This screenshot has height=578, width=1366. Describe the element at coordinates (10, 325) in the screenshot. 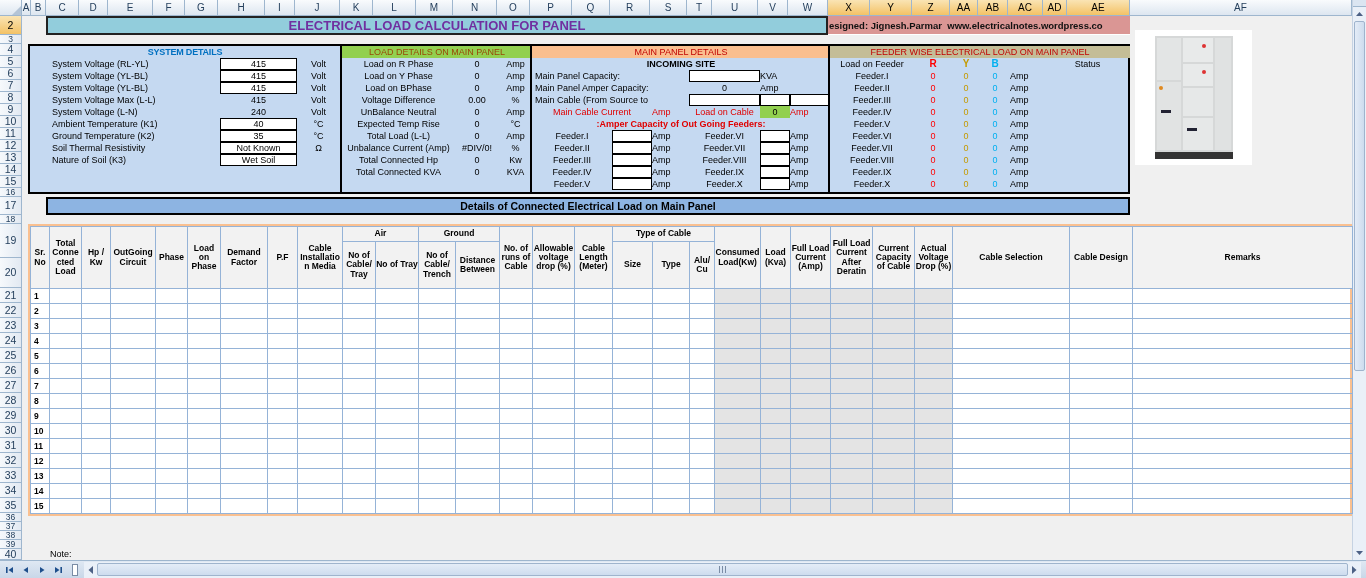

I see `row-header: 23` at that location.